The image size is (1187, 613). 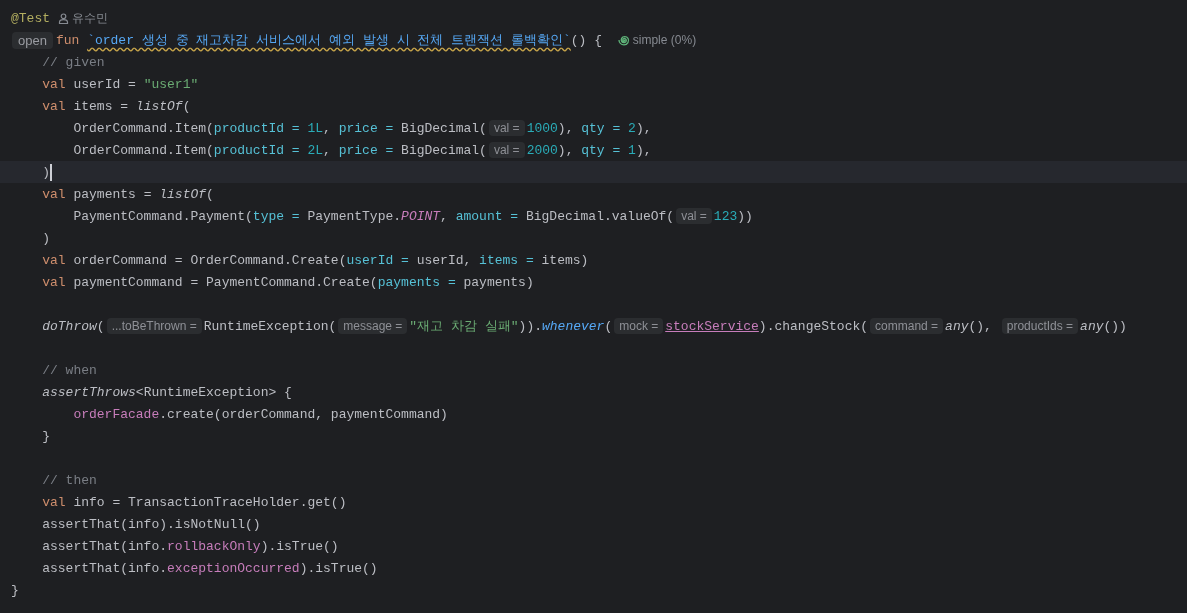 What do you see at coordinates (354, 216) in the screenshot?
I see `code-text: PaymentType.` at bounding box center [354, 216].